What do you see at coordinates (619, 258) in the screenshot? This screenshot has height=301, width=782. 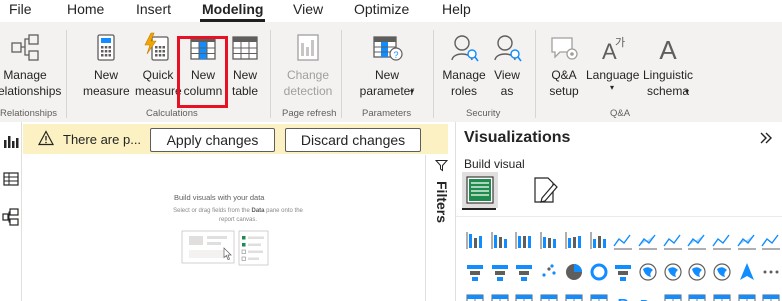 I see `visual-types-grid` at bounding box center [619, 258].